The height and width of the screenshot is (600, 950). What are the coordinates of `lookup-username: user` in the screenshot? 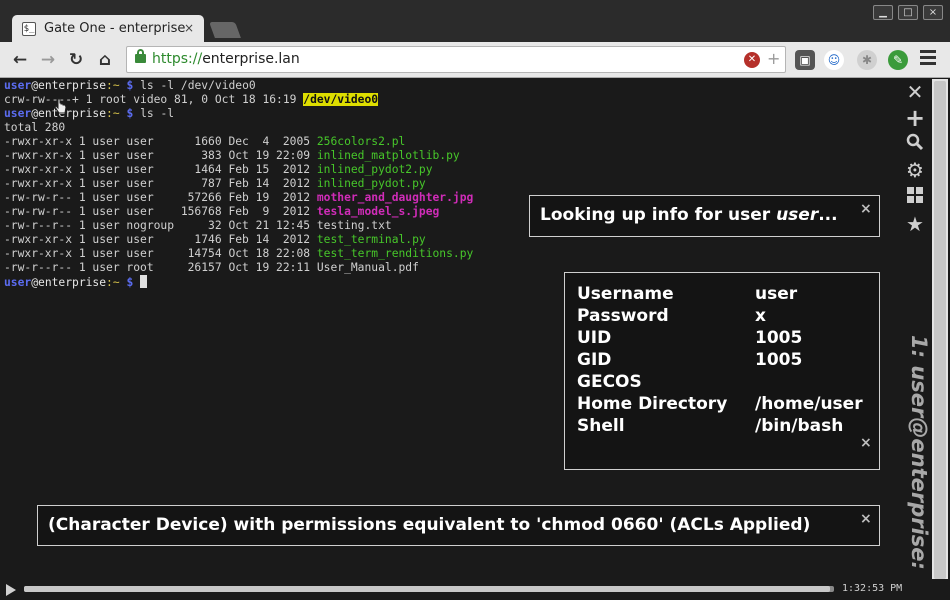 It's located at (797, 215).